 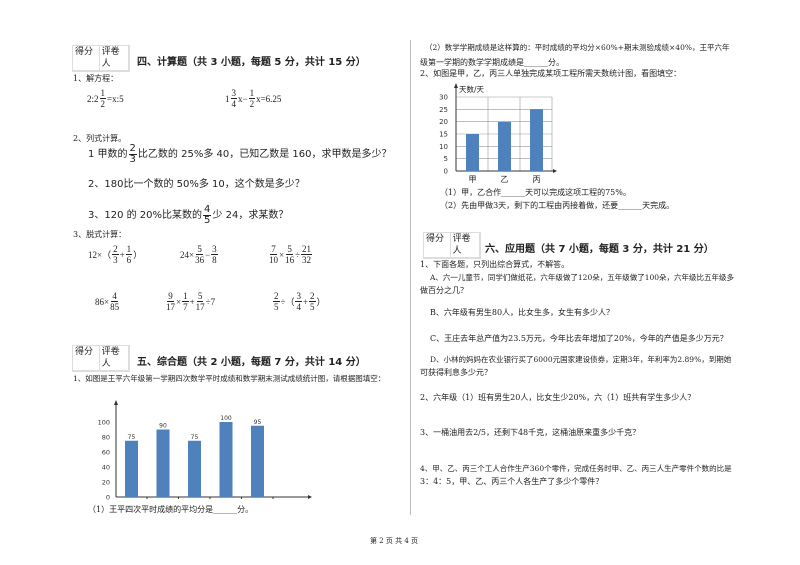 I want to click on denominator: 2, so click(x=103, y=104).